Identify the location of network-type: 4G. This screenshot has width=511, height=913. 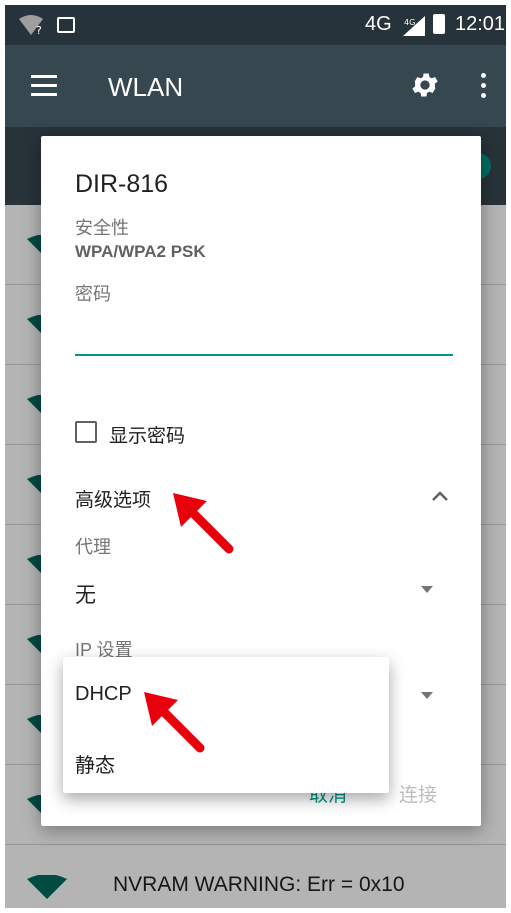
(378, 24).